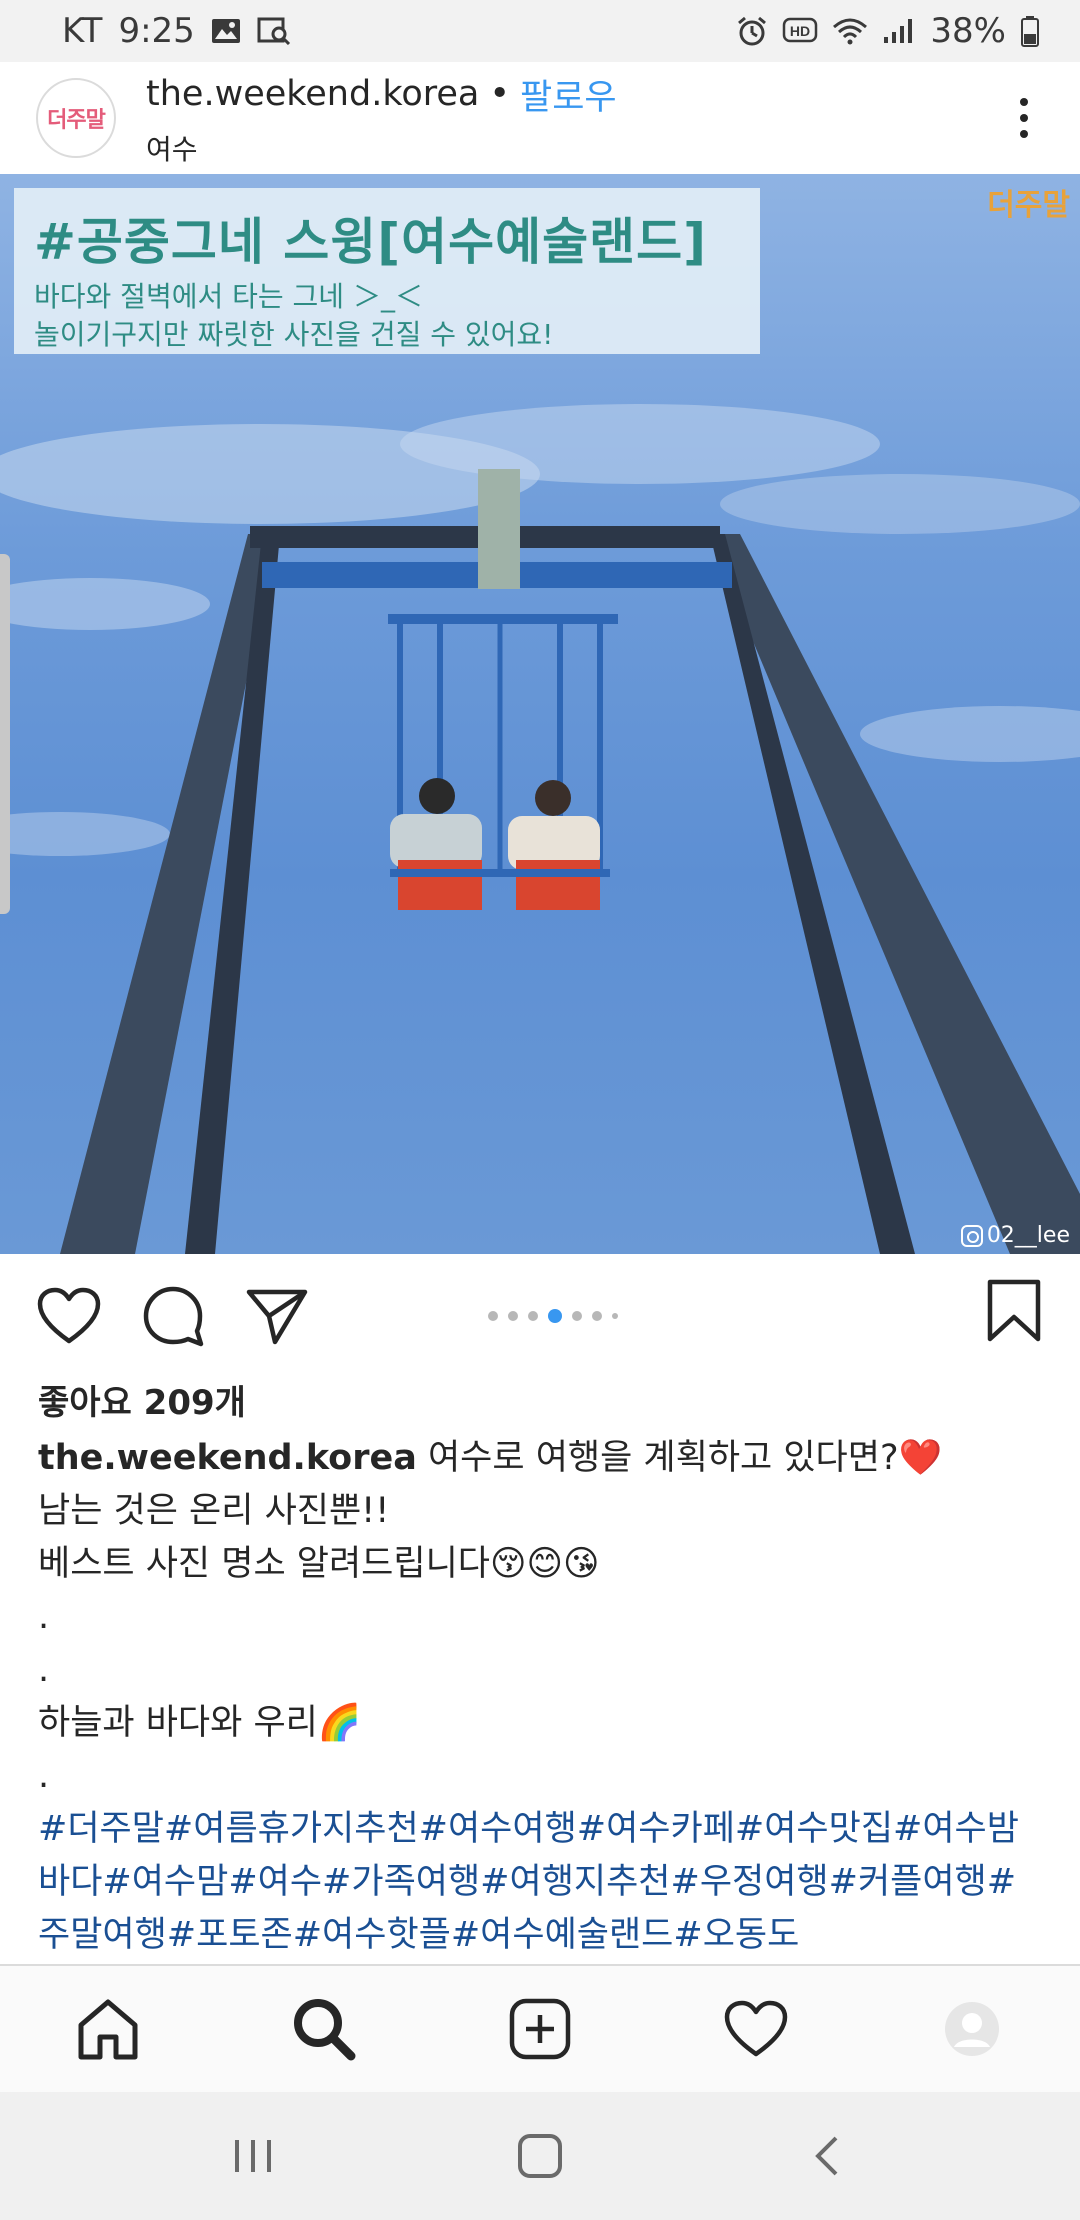 The height and width of the screenshot is (2220, 1080). I want to click on photo-credit: 02__lee, so click(1015, 1235).